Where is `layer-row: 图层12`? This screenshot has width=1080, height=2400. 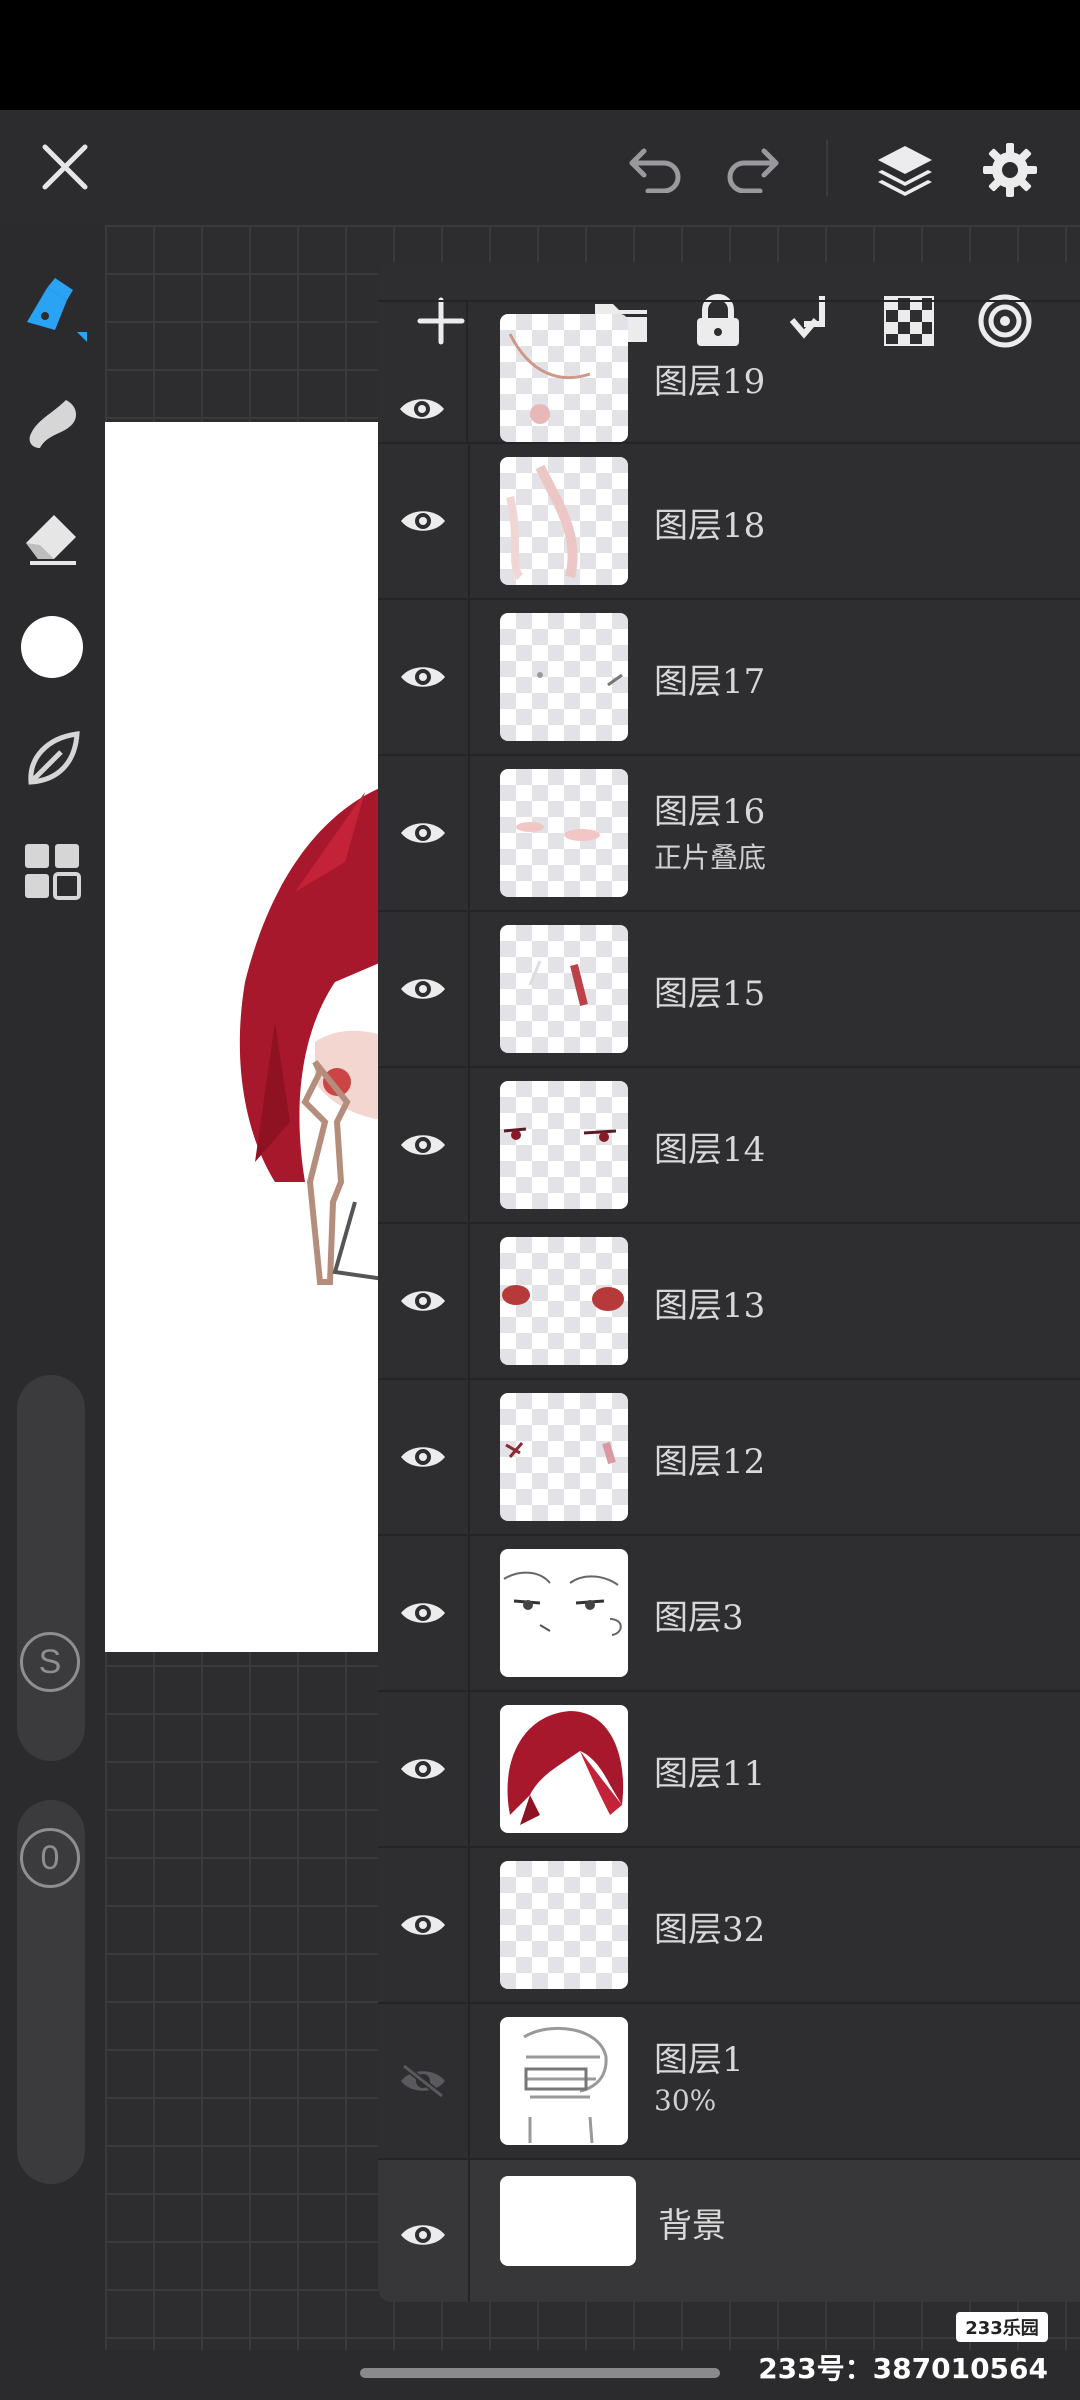
layer-row: 图层12 is located at coordinates (729, 1456).